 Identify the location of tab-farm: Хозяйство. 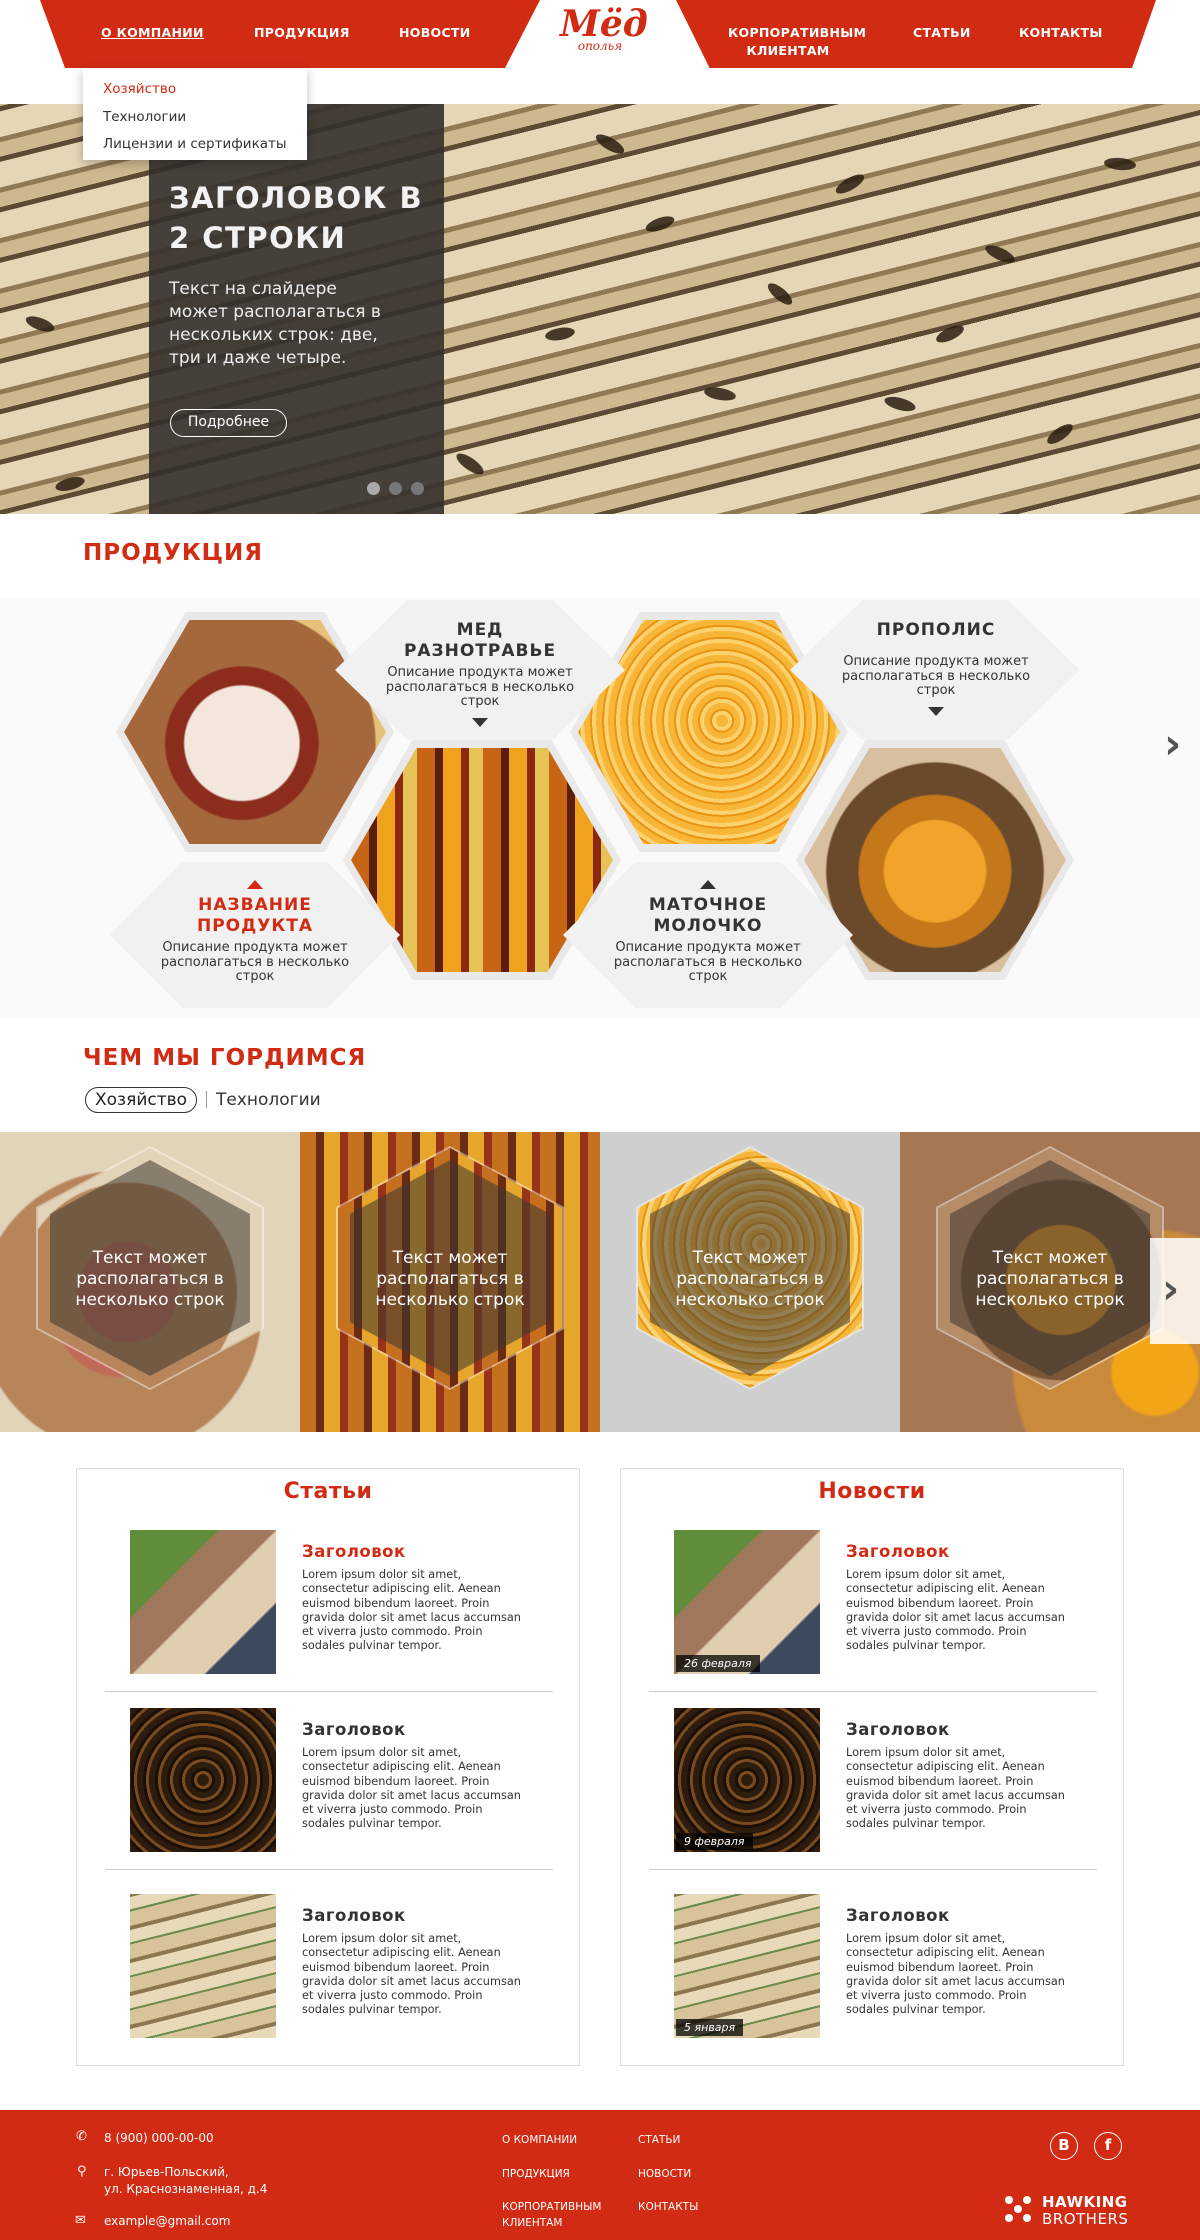
(141, 1100).